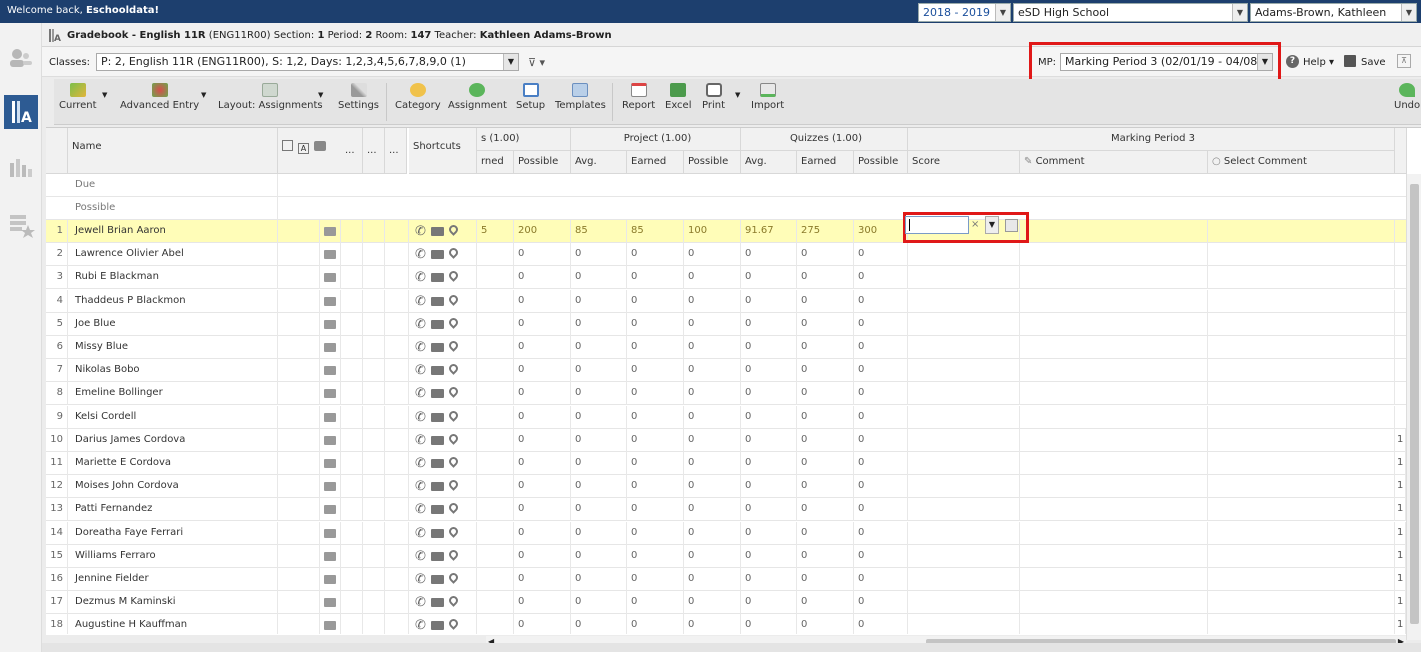 The image size is (1421, 652). What do you see at coordinates (542, 162) in the screenshot?
I see `possible-header-1: Possible` at bounding box center [542, 162].